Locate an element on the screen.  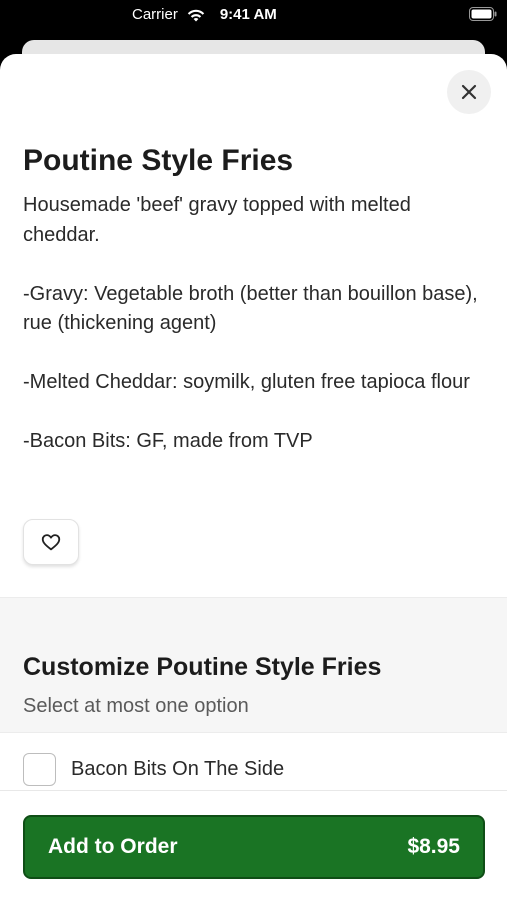
close-button is located at coordinates (469, 92).